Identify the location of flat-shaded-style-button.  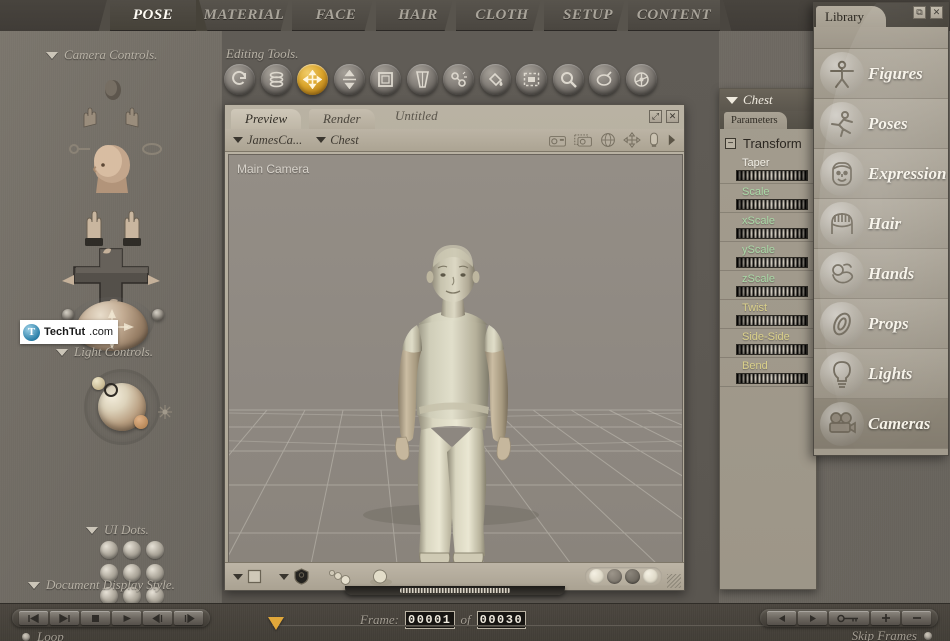
(614, 576).